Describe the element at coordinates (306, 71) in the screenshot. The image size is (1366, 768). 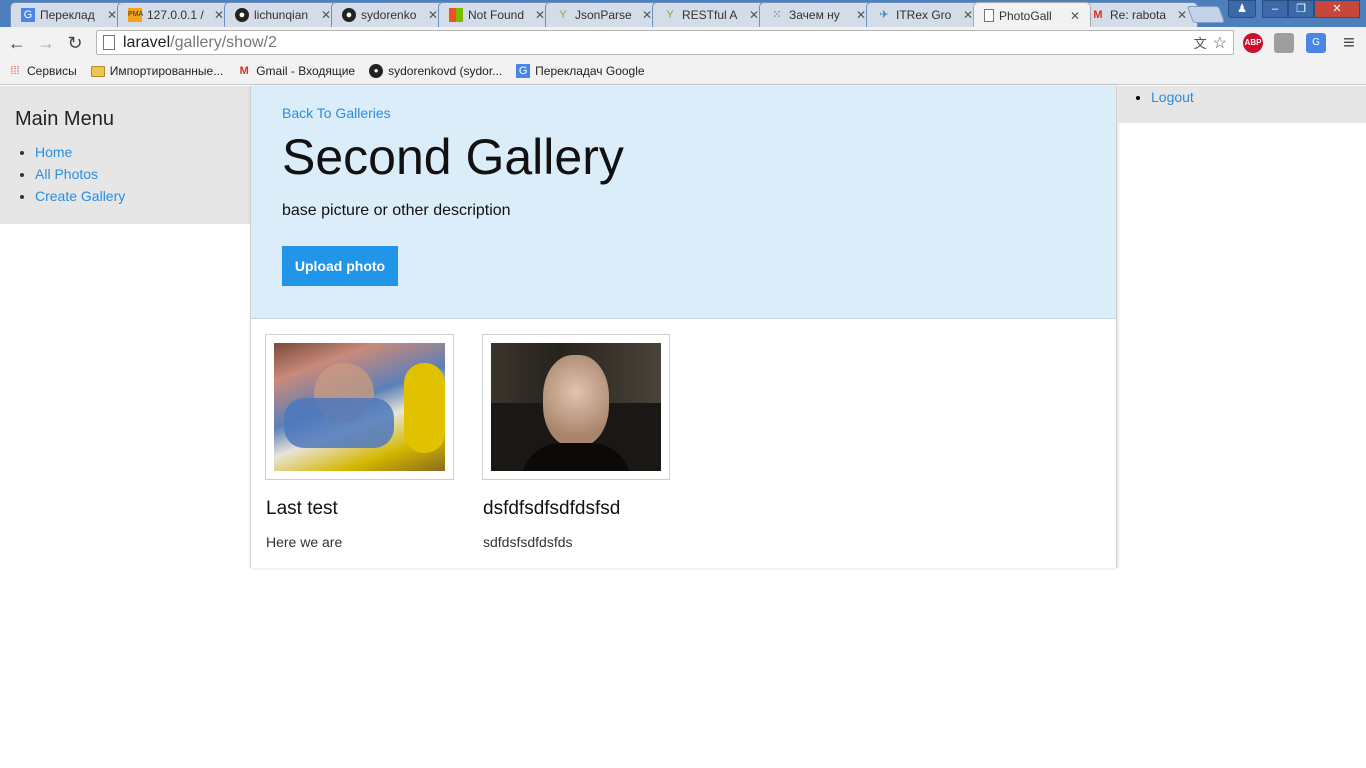
I see `bookmark-label: Gmail - Входящие` at that location.